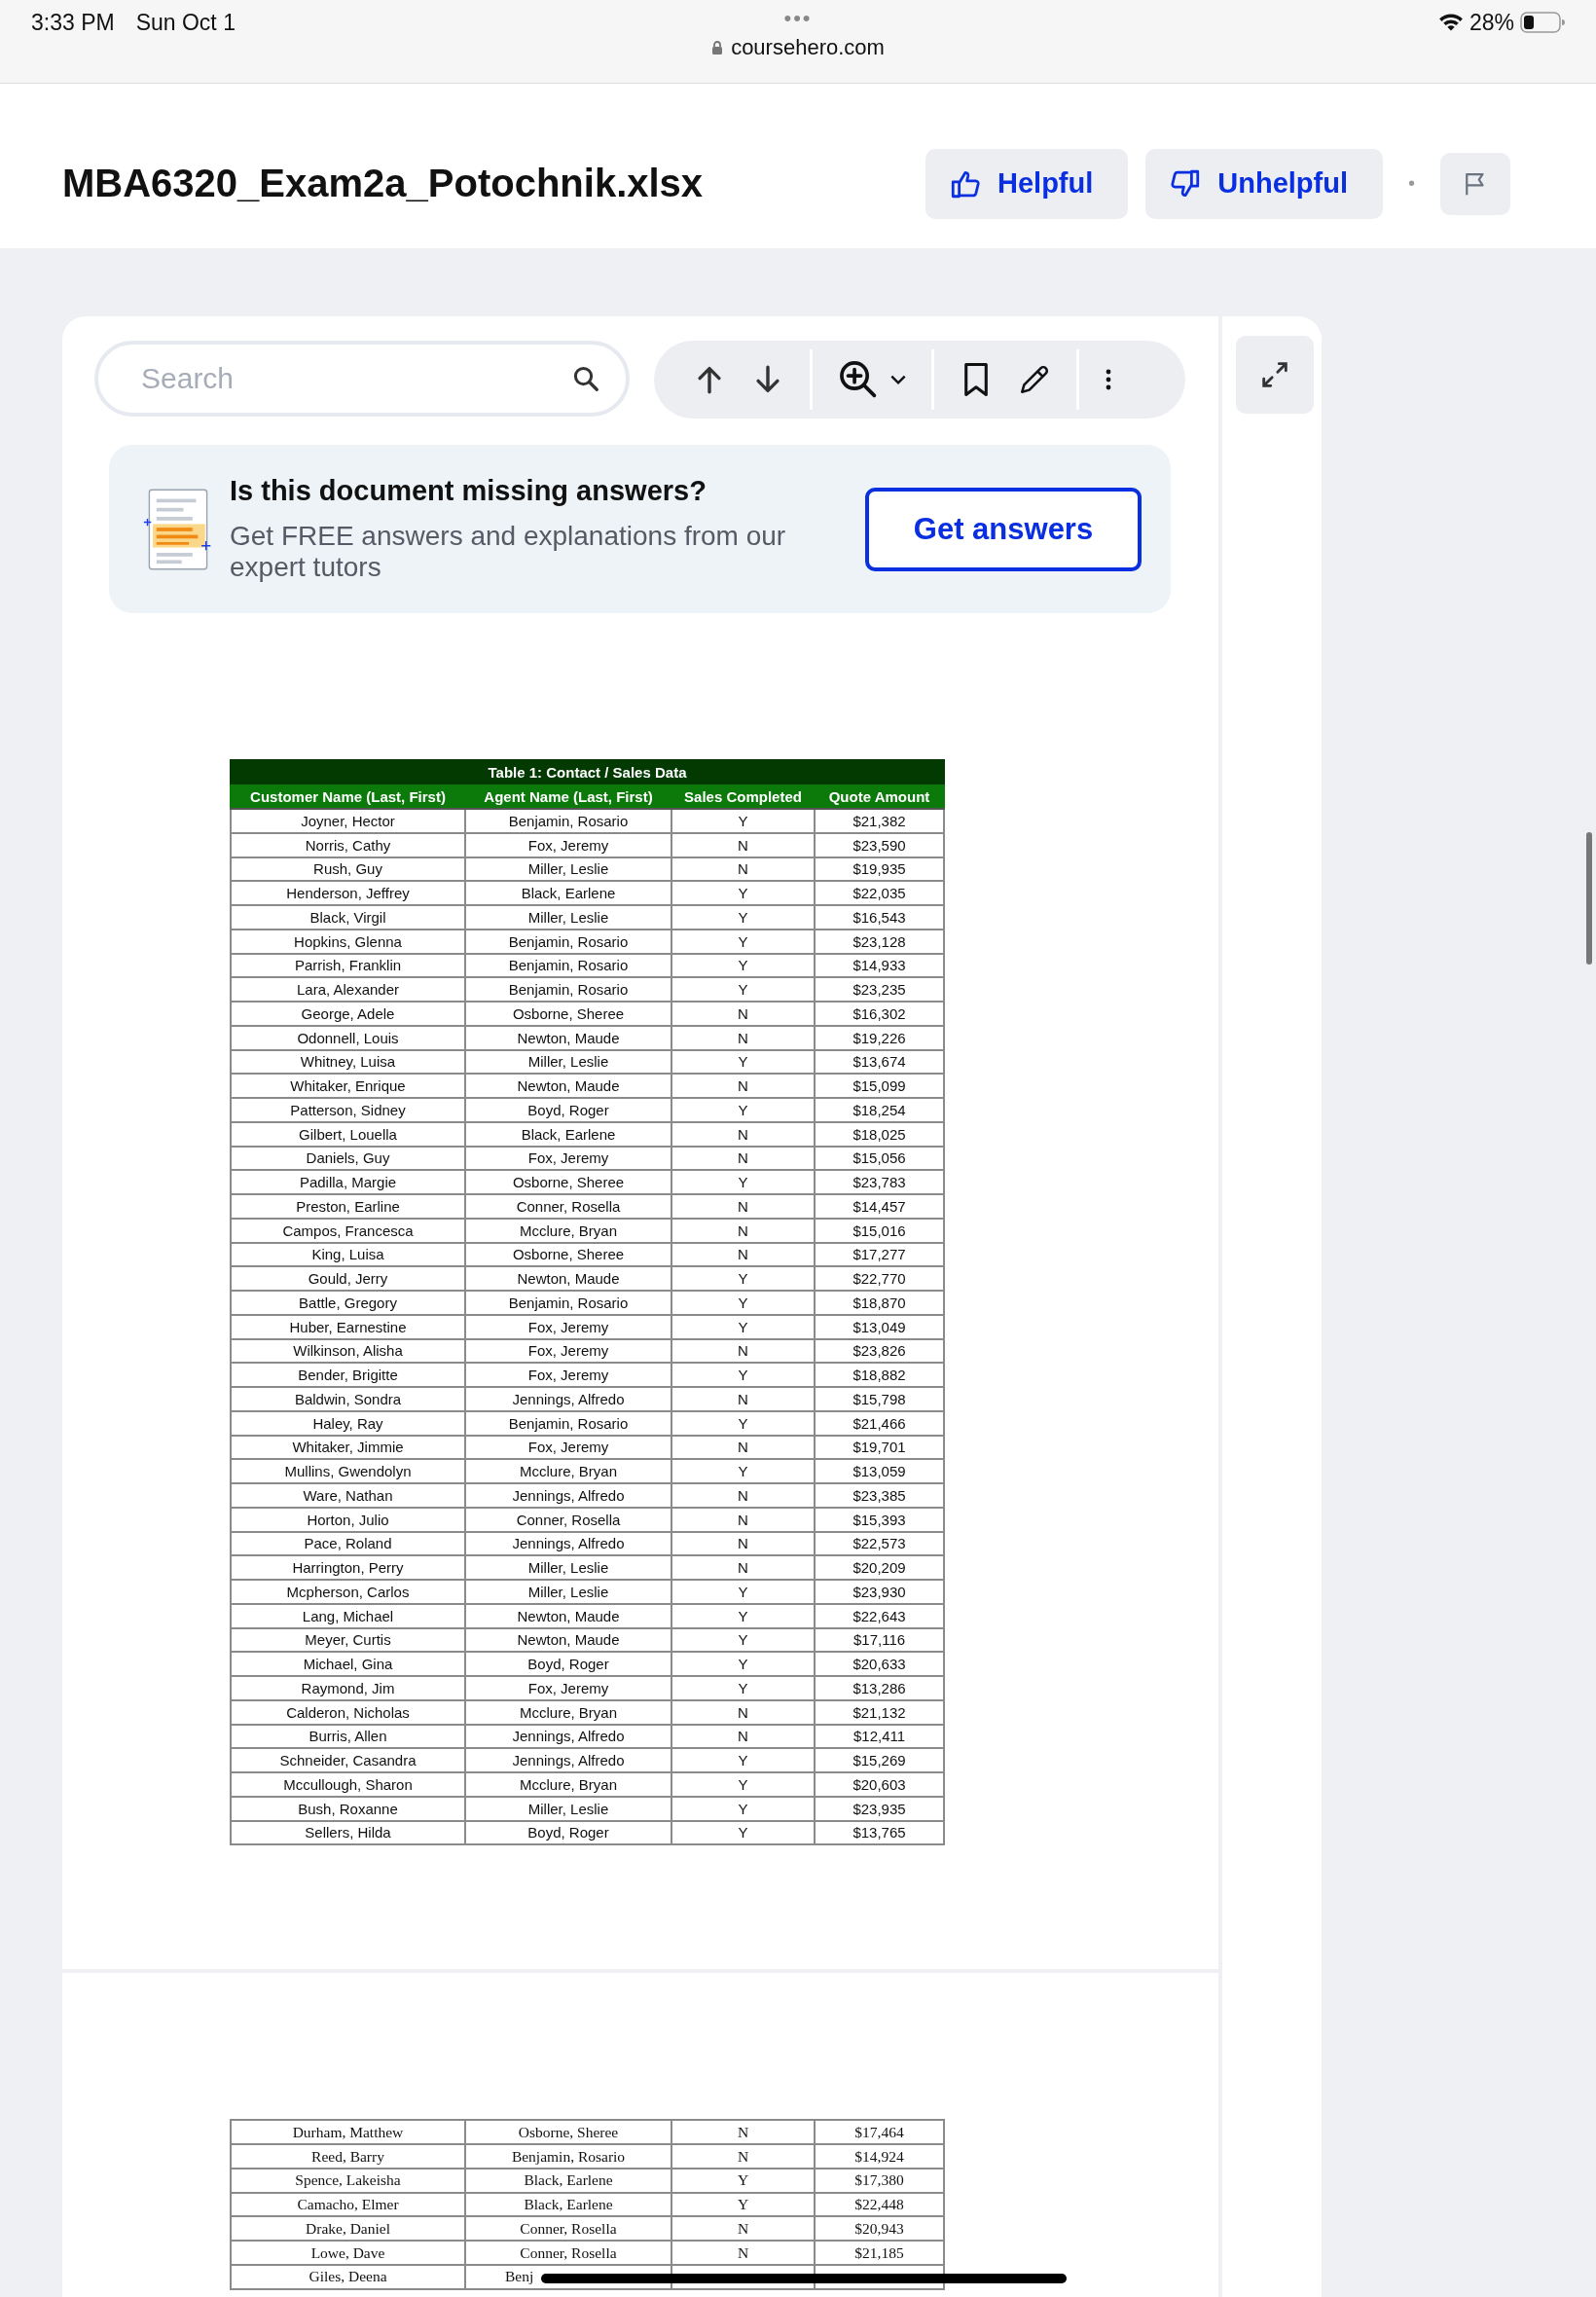 This screenshot has width=1596, height=2297. I want to click on table-cell: Durham, Matthew, so click(348, 2132).